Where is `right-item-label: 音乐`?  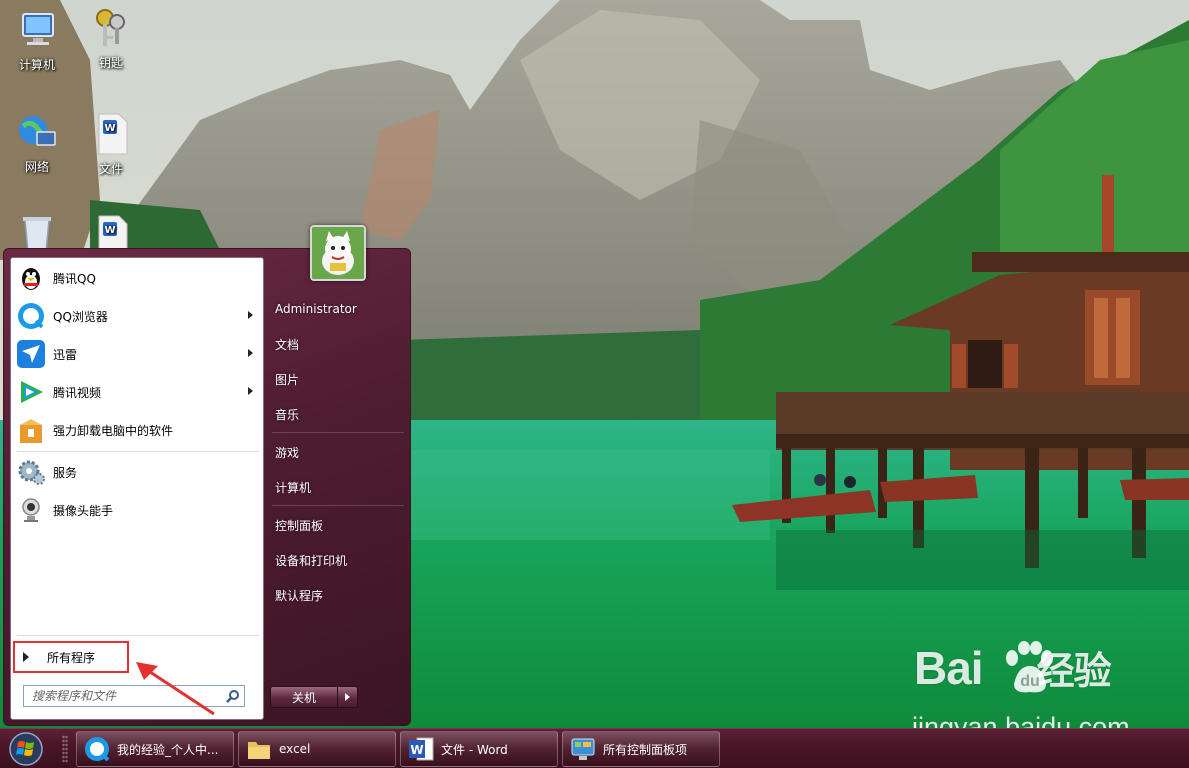
right-item-label: 音乐 is located at coordinates (287, 414).